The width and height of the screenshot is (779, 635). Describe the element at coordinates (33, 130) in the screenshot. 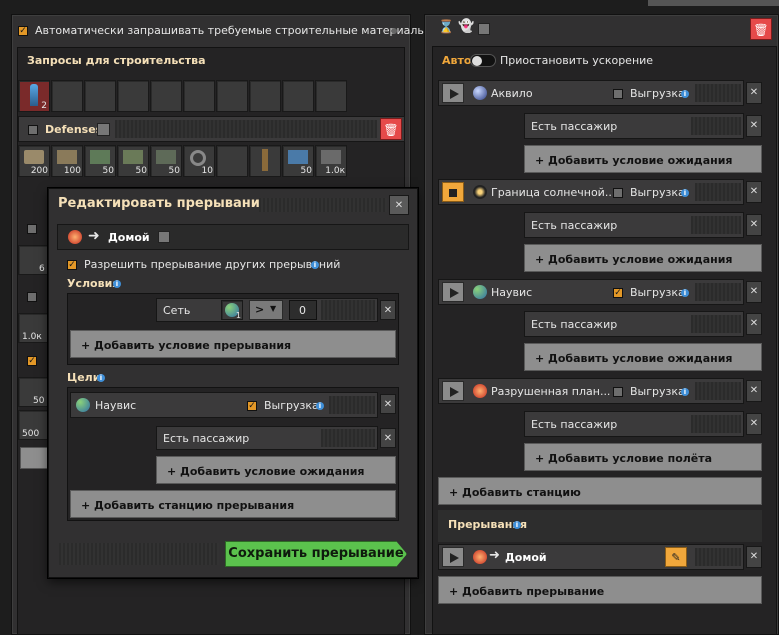

I see `defenses-checkbox` at that location.